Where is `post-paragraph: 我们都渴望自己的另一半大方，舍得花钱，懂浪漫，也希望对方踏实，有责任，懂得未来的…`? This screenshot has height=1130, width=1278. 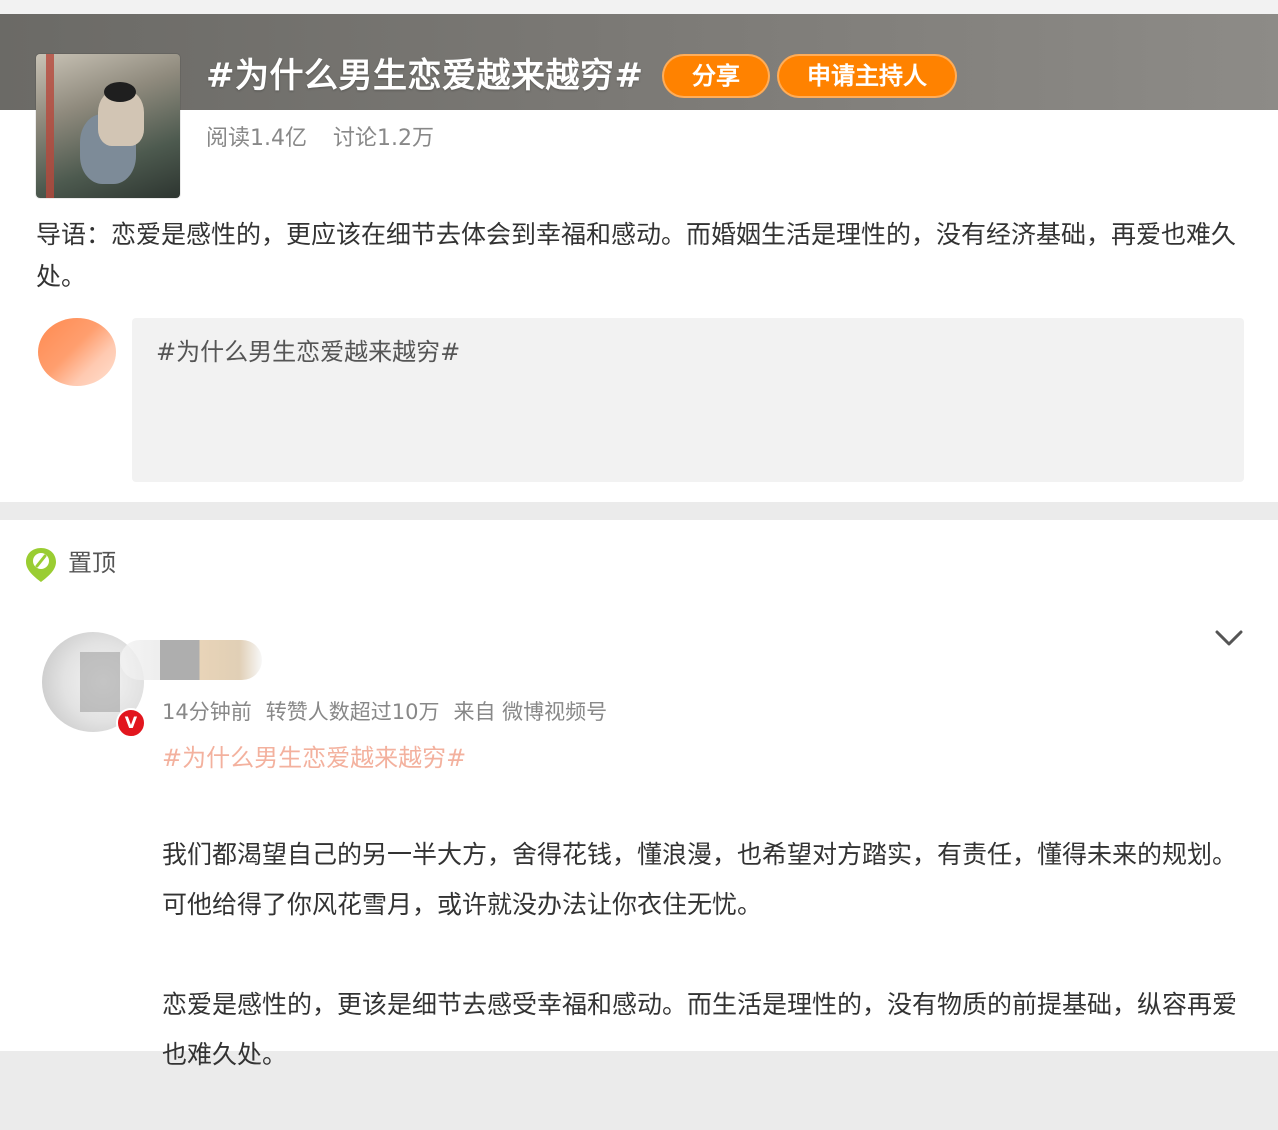 post-paragraph: 我们都渴望自己的另一半大方，舍得花钱，懂浪漫，也希望对方踏实，有责任，懂得未来的… is located at coordinates (700, 879).